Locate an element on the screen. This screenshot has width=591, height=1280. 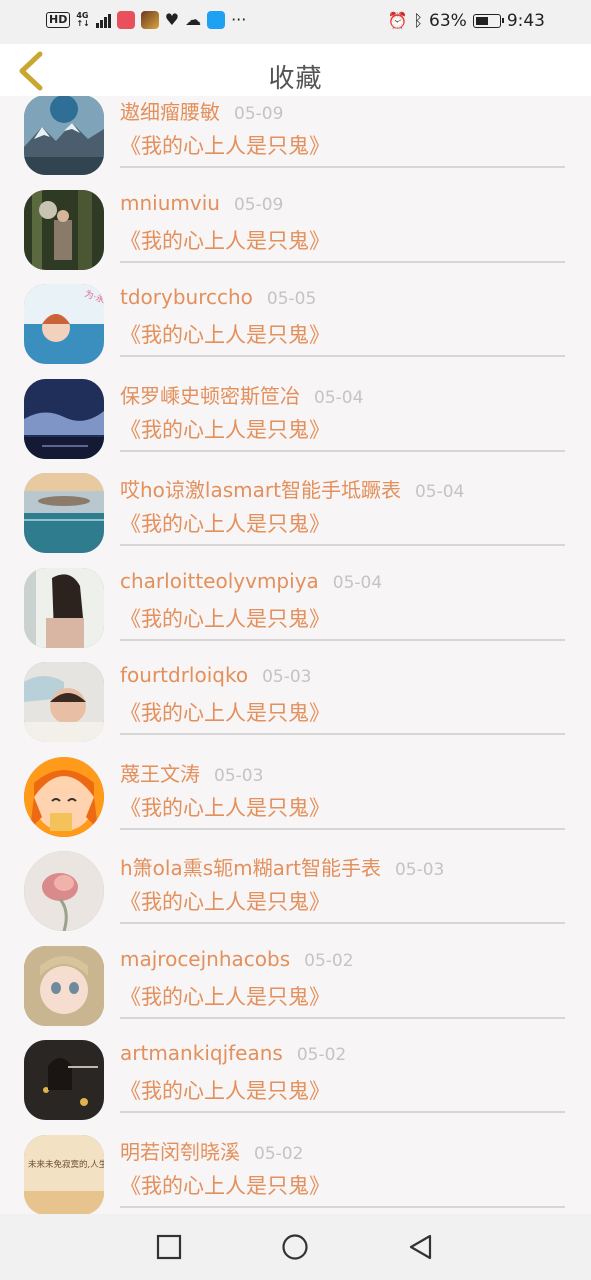
system-nav-bar is located at coordinates (295, 1247).